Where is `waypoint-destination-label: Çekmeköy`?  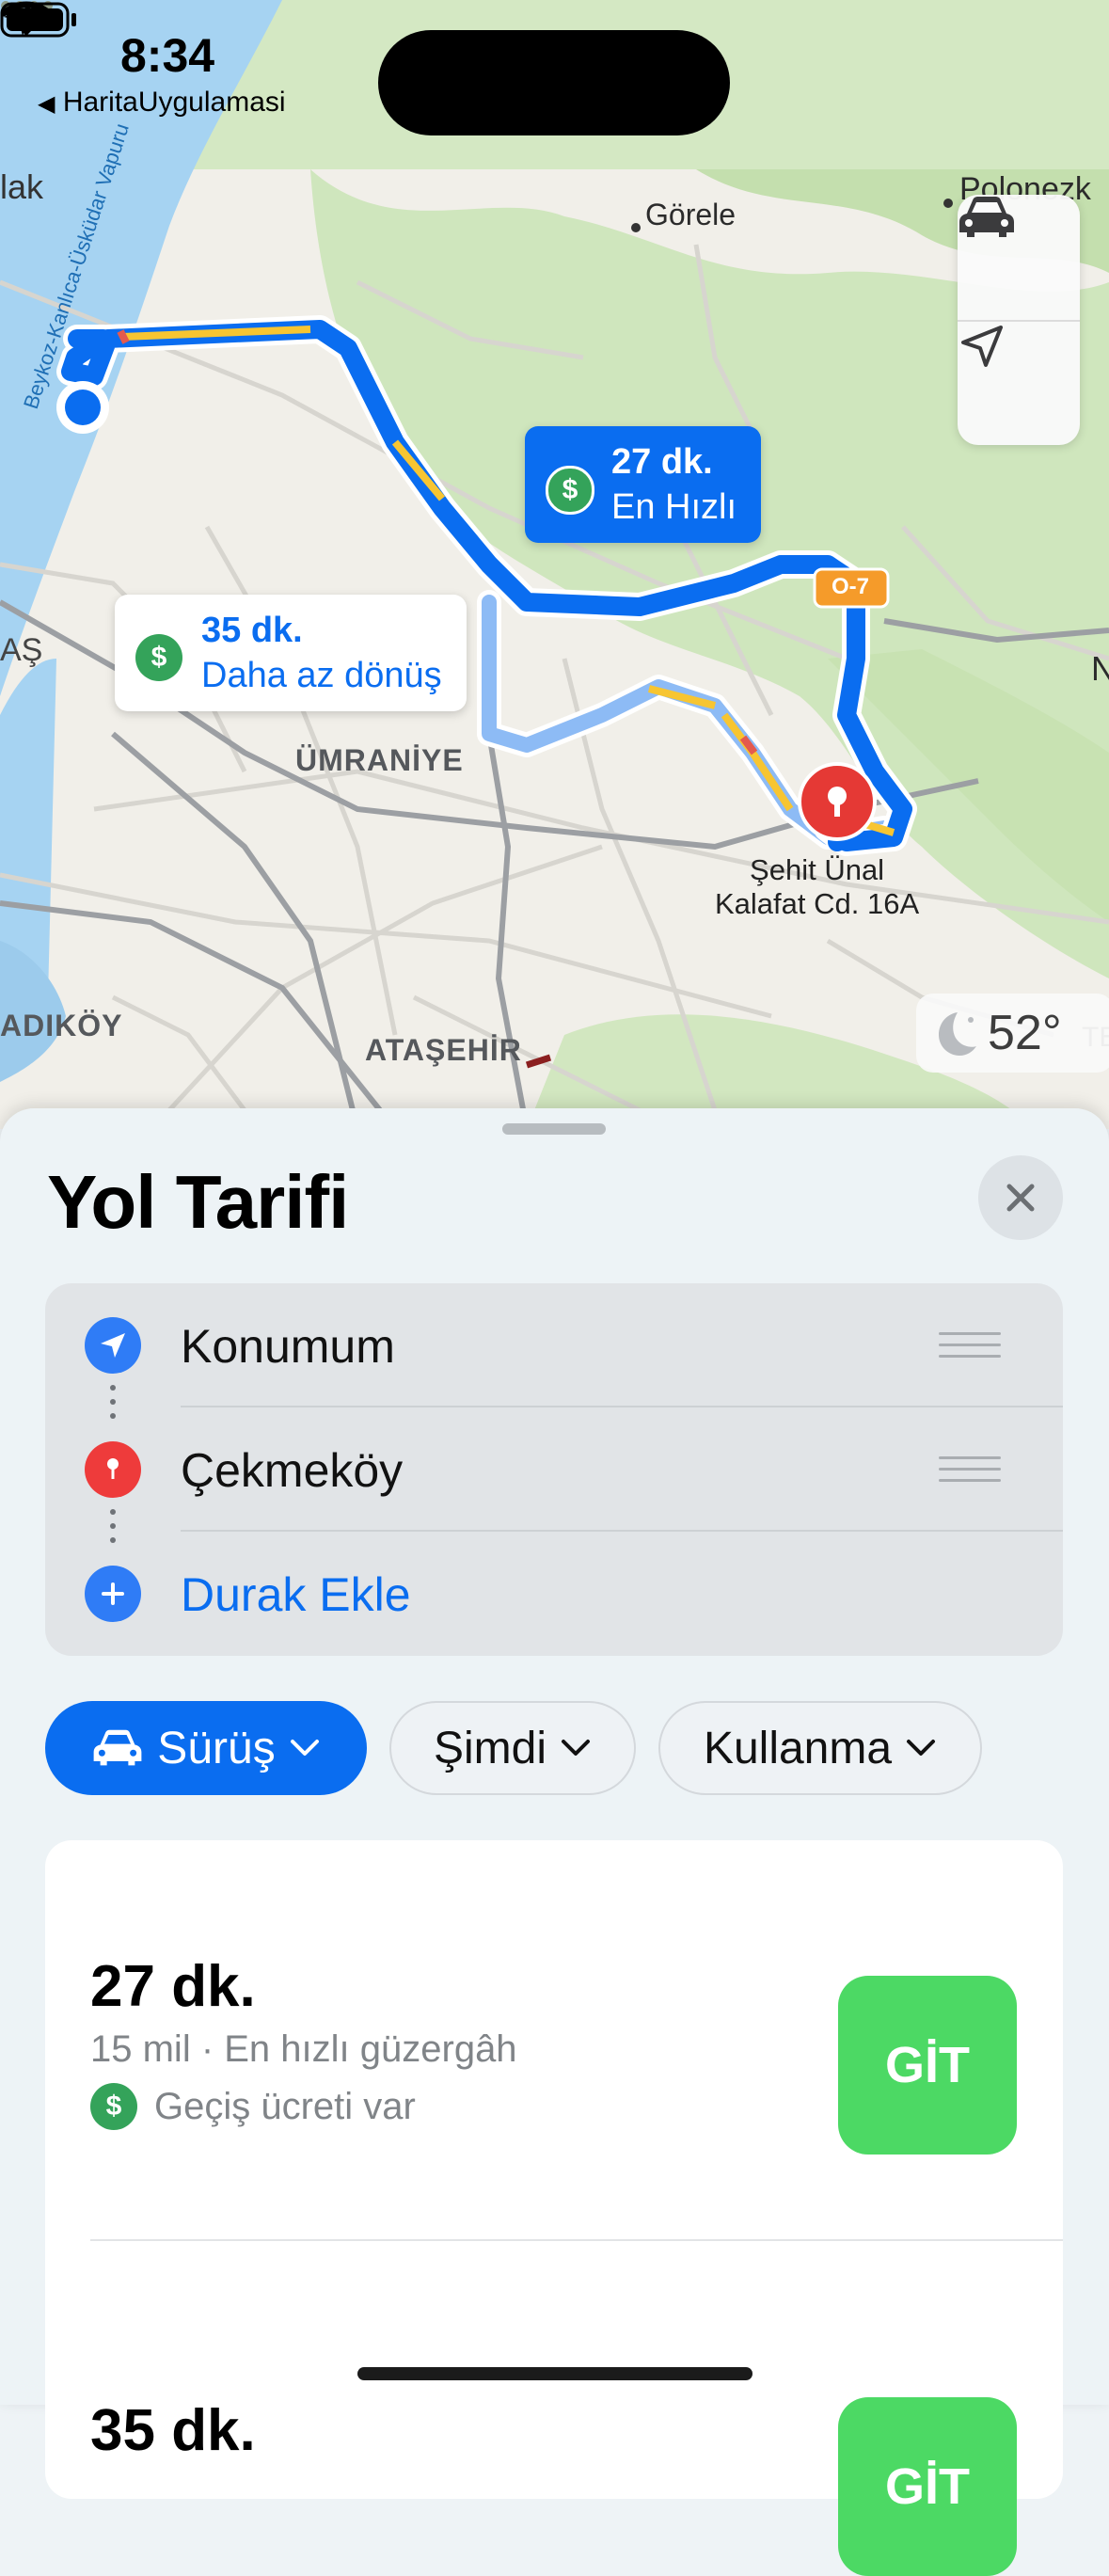 waypoint-destination-label: Çekmeköy is located at coordinates (292, 1470).